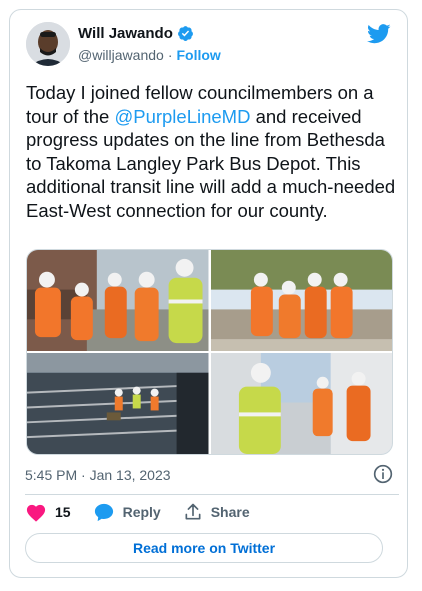 The image size is (422, 591). I want to click on share-label: Share, so click(230, 512).